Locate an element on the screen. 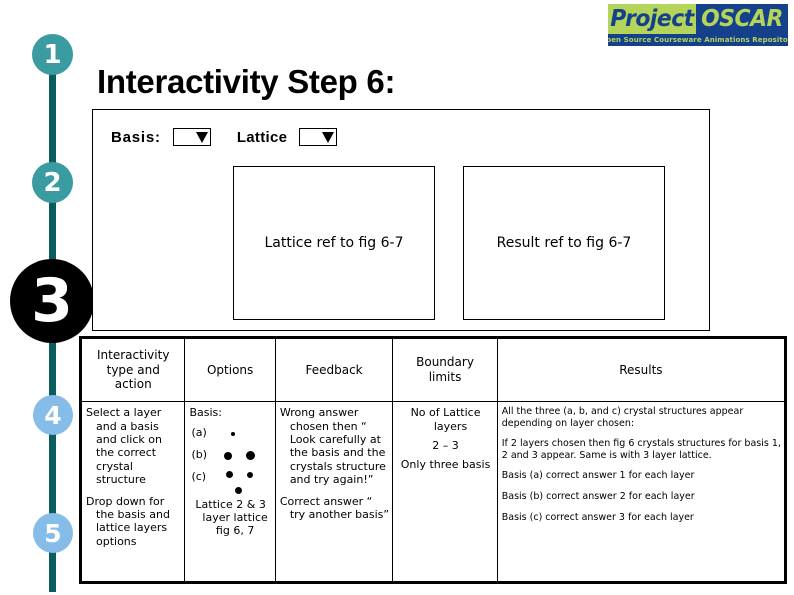 Image resolution: width=794 pixels, height=595 pixels. basis-dropdown is located at coordinates (191, 137).